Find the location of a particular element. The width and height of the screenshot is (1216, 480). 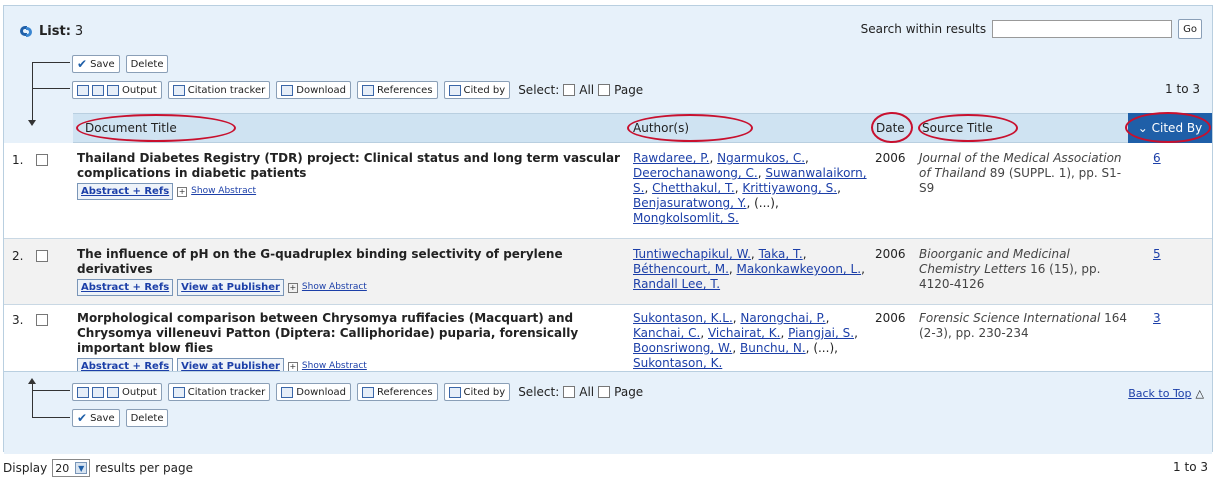

per-page-value: 20 is located at coordinates (62, 468).